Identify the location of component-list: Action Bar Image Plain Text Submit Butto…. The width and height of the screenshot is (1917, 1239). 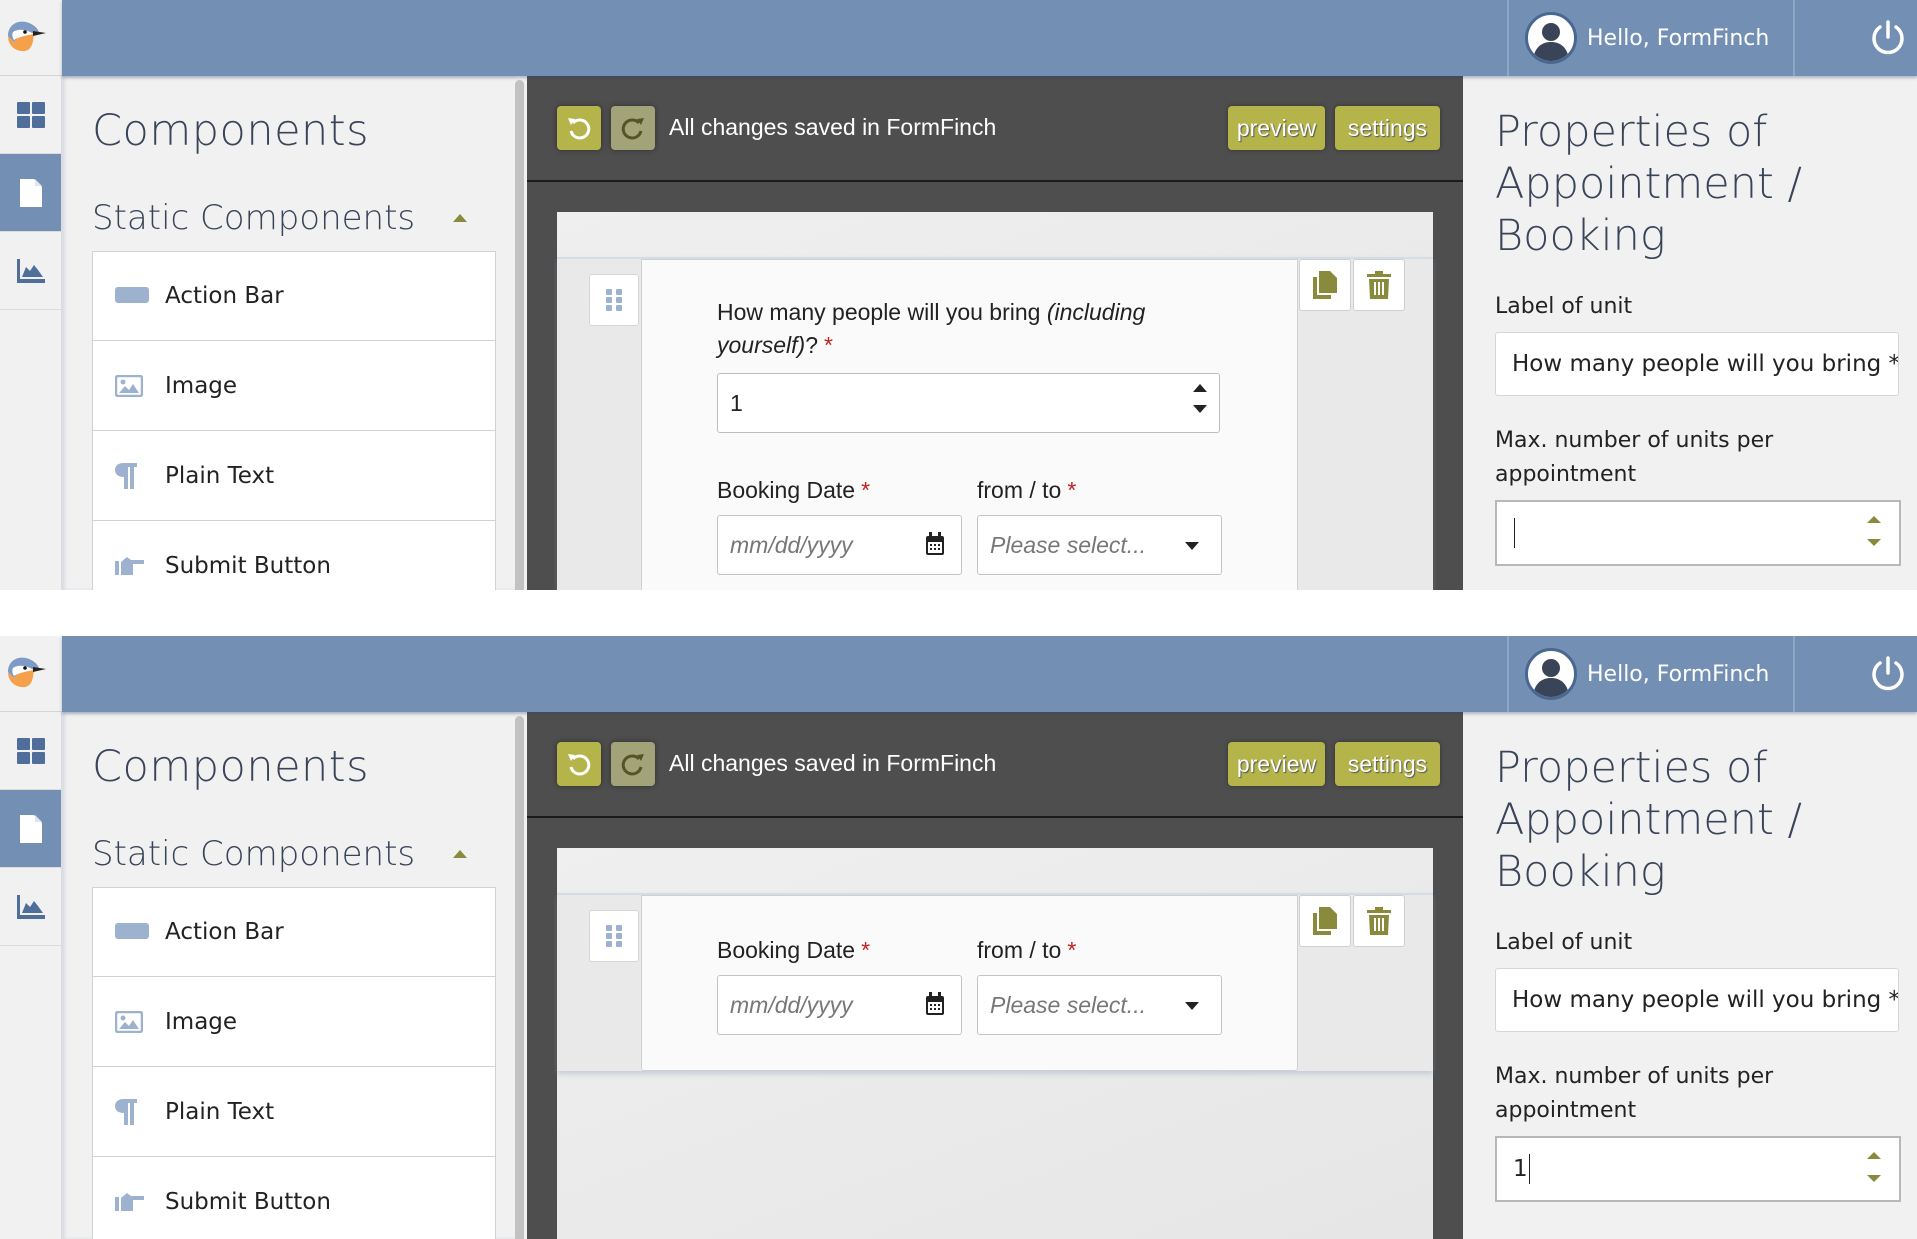
(294, 420).